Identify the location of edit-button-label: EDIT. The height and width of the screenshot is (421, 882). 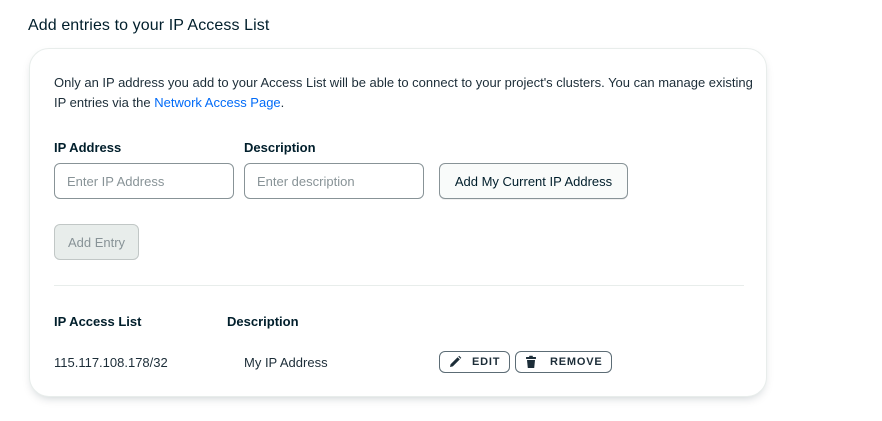
(486, 362).